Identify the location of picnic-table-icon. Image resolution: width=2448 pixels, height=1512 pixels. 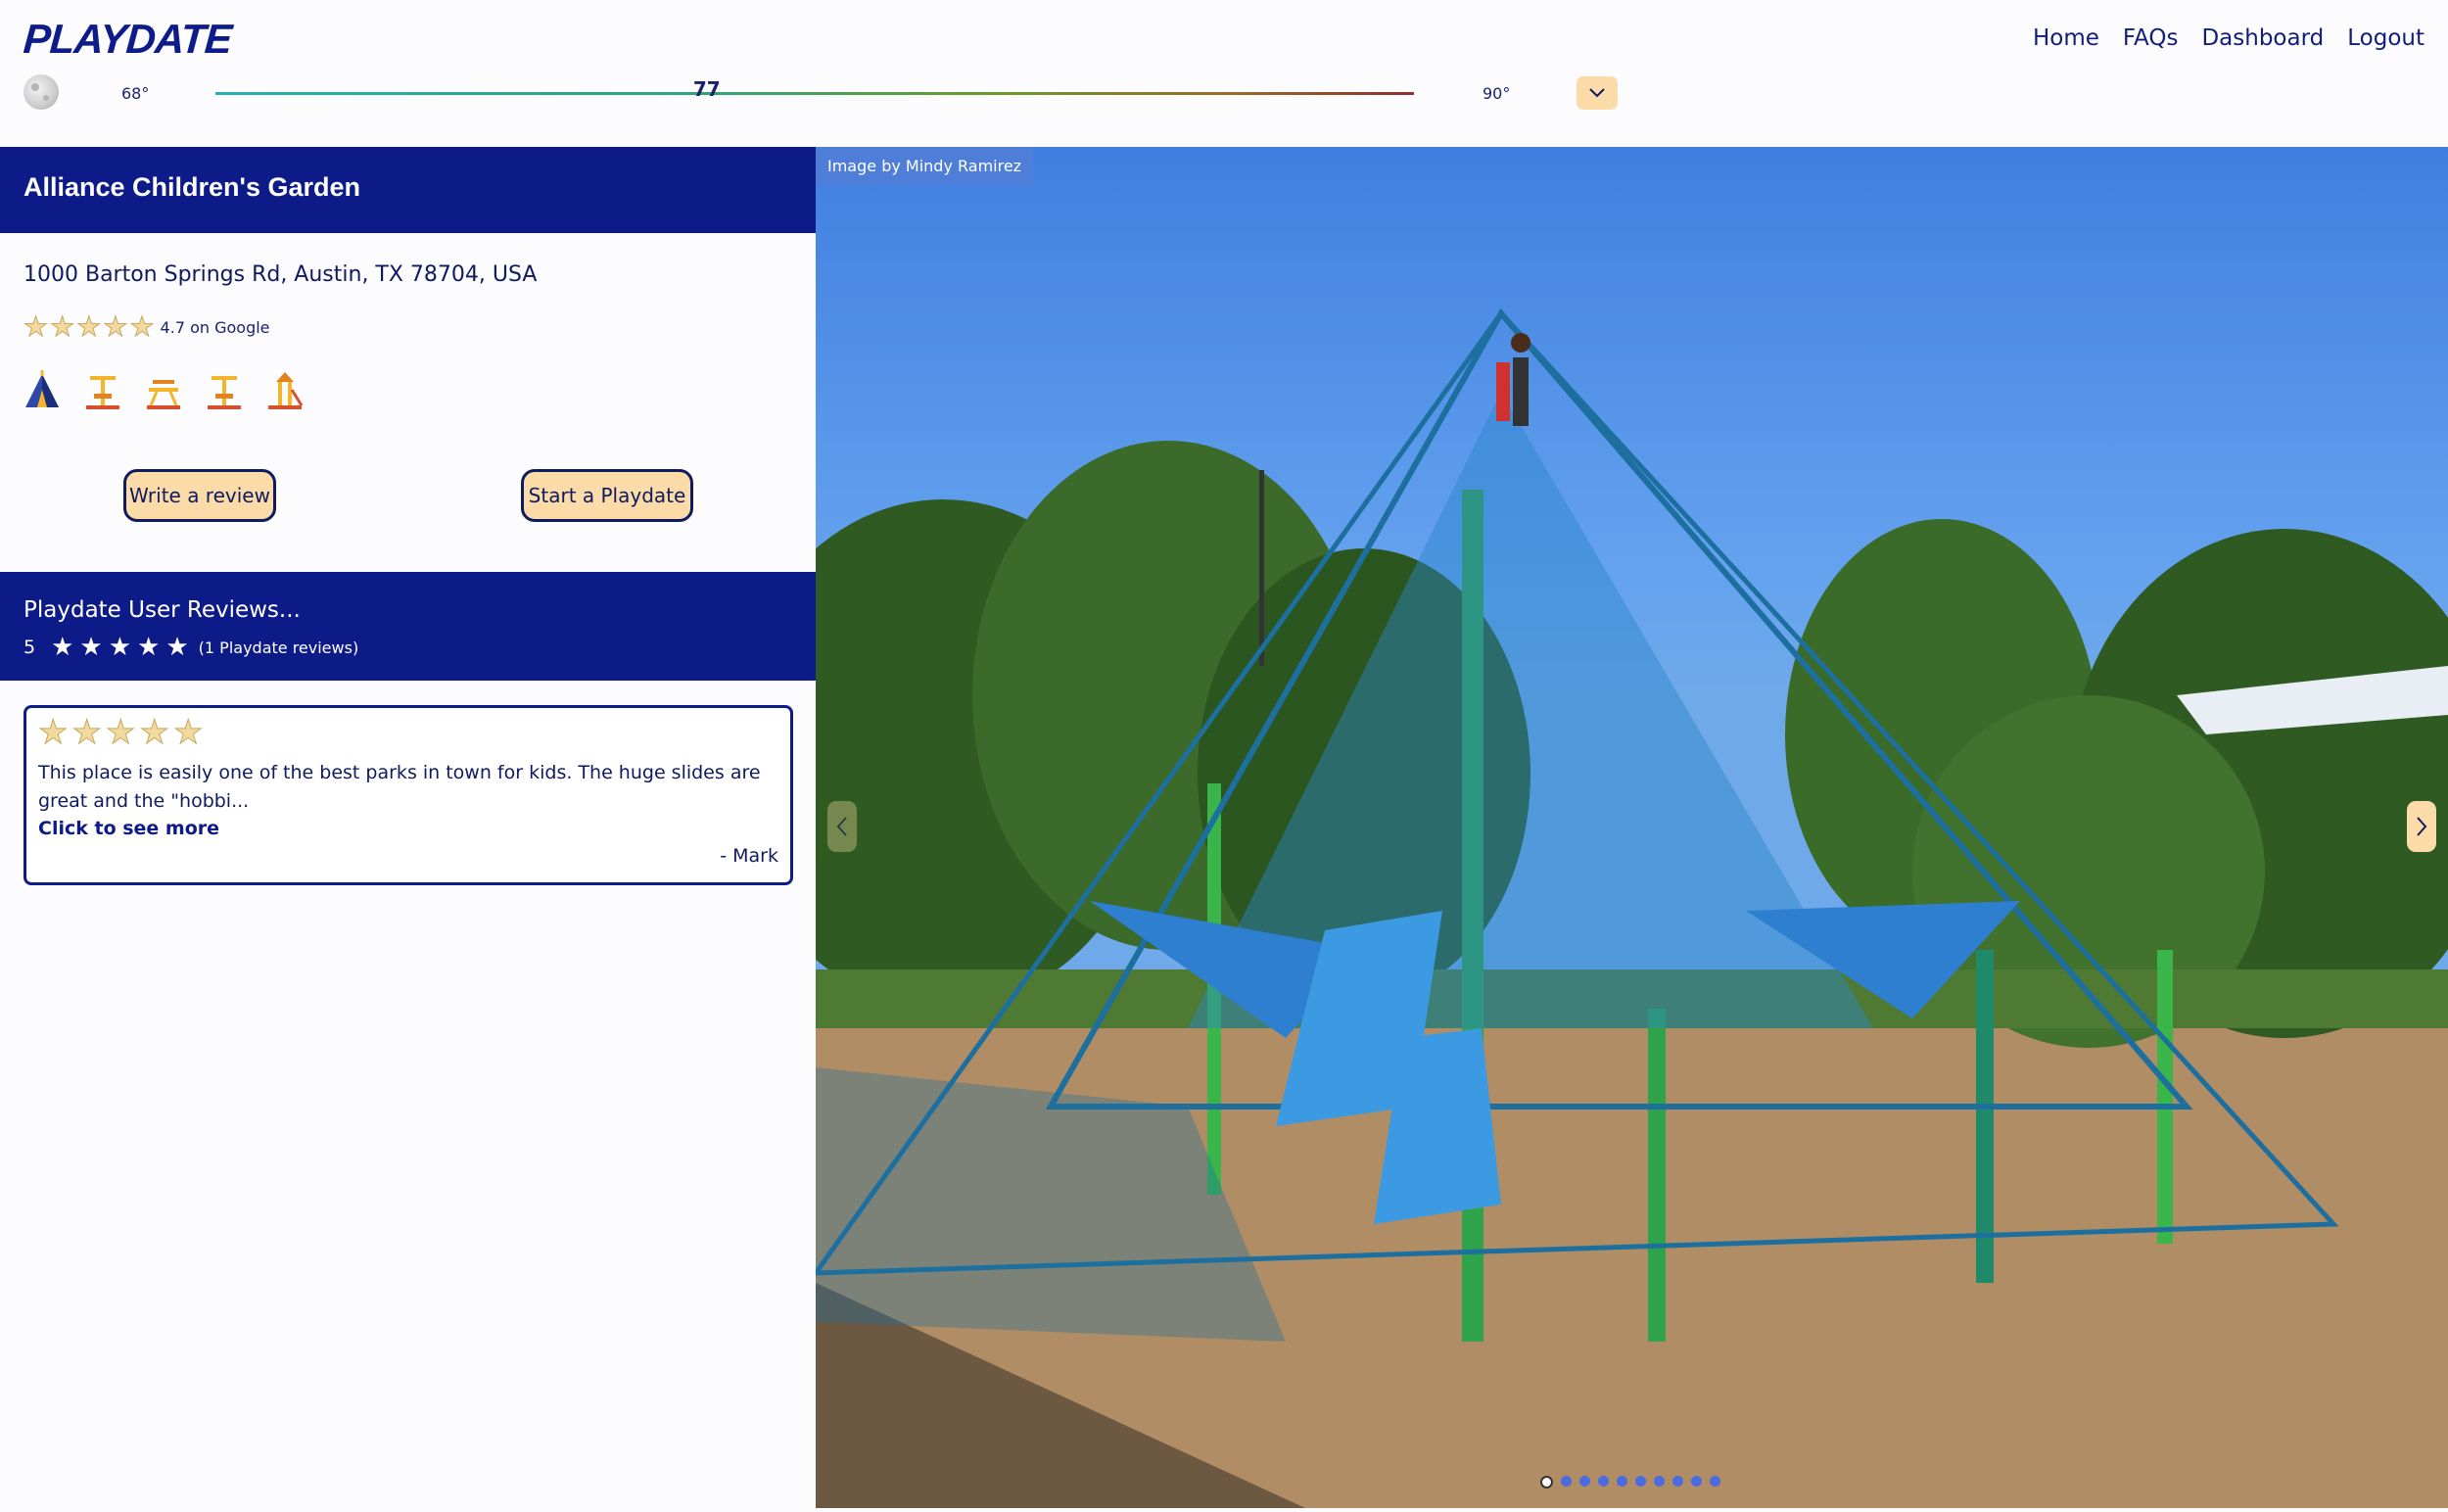
(163, 391).